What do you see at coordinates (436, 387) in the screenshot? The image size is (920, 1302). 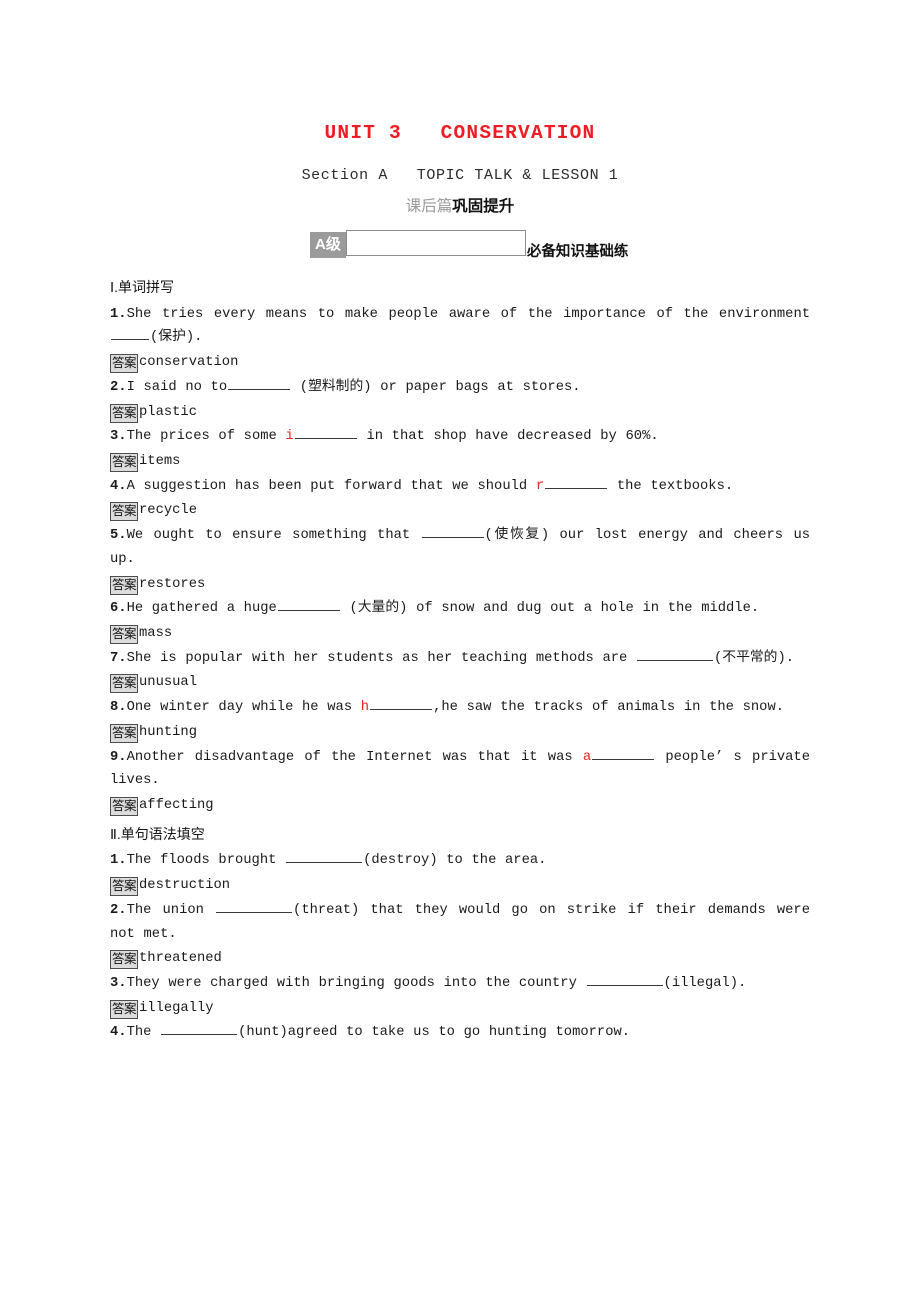 I see `question-text: (塑料制的) or paper bags at stores.` at bounding box center [436, 387].